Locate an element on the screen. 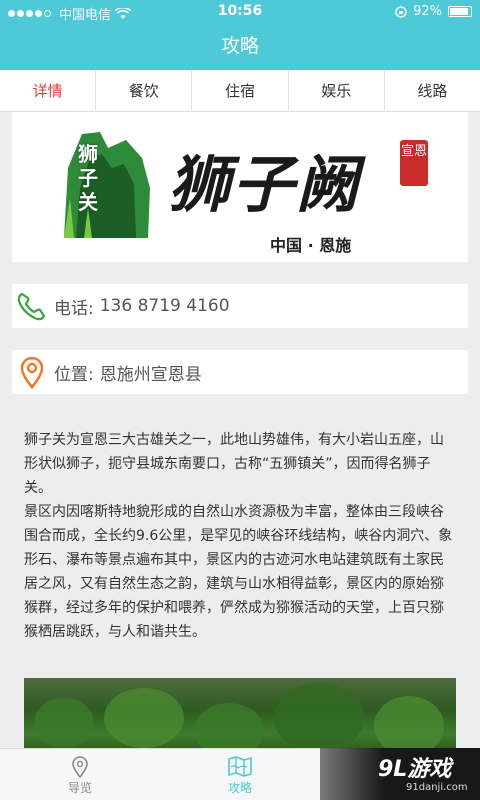  location-value: 恩施州宣恩县 is located at coordinates (150, 374).